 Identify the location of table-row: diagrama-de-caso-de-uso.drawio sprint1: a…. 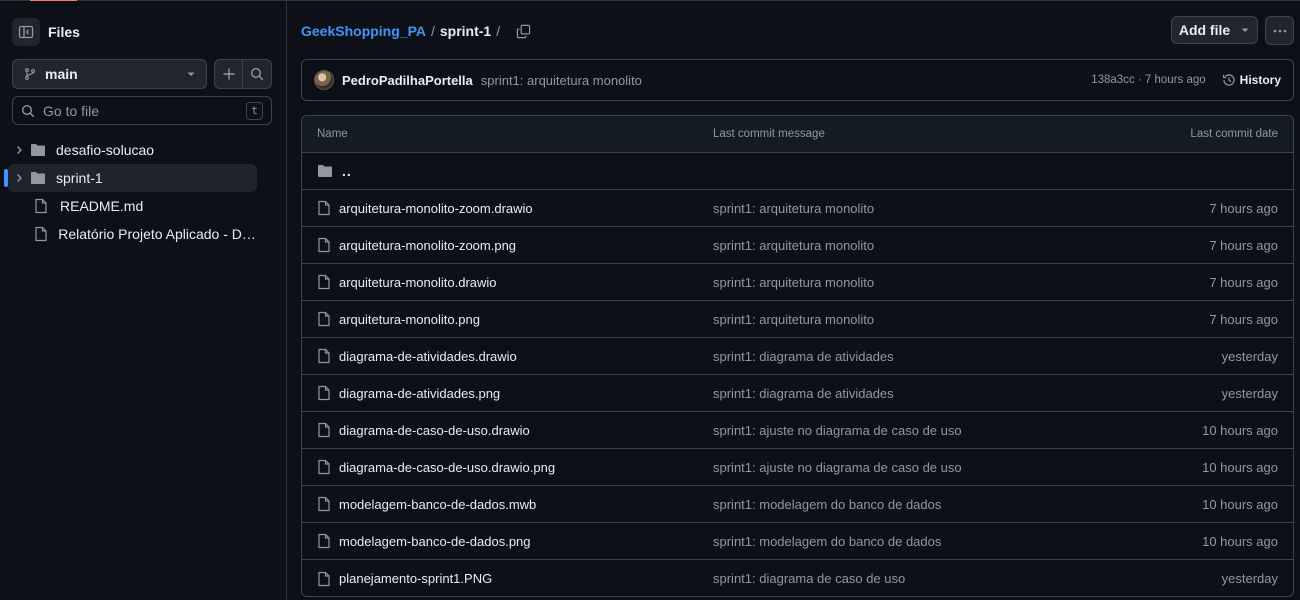
(797, 430).